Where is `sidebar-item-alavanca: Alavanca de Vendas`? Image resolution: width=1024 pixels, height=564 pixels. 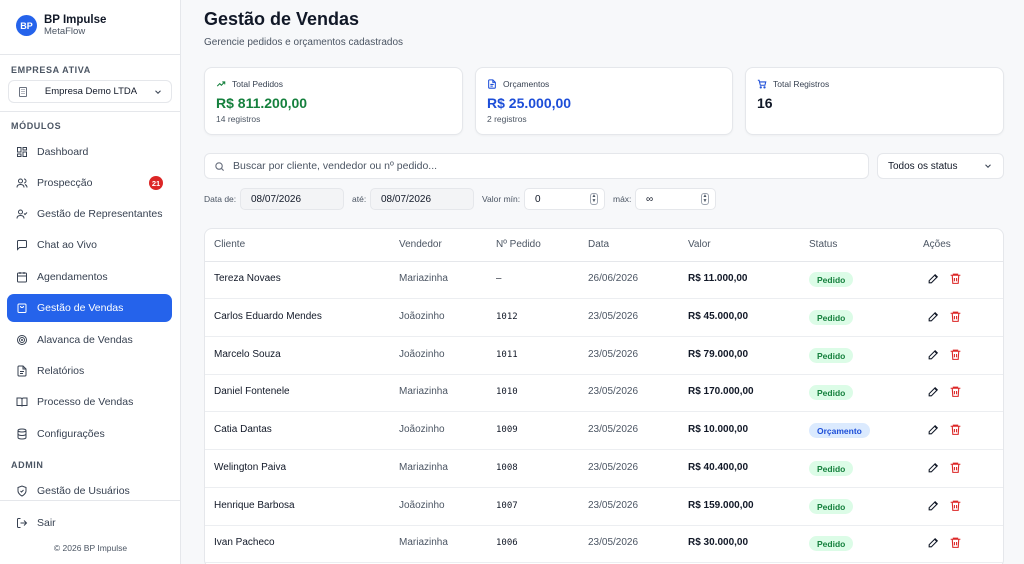 sidebar-item-alavanca: Alavanca de Vendas is located at coordinates (89, 340).